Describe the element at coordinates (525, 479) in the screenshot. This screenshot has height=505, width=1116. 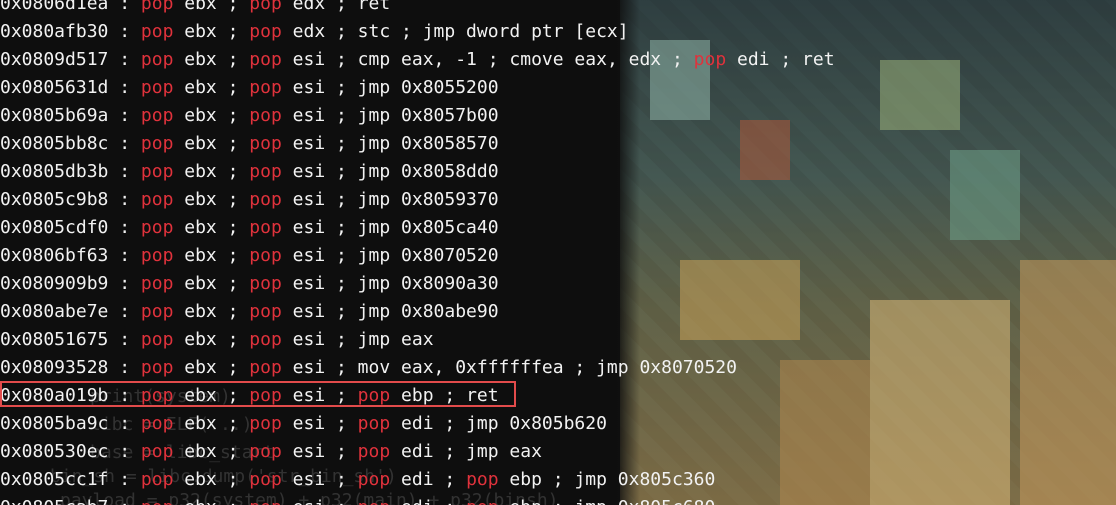
I see `register: ebp` at that location.